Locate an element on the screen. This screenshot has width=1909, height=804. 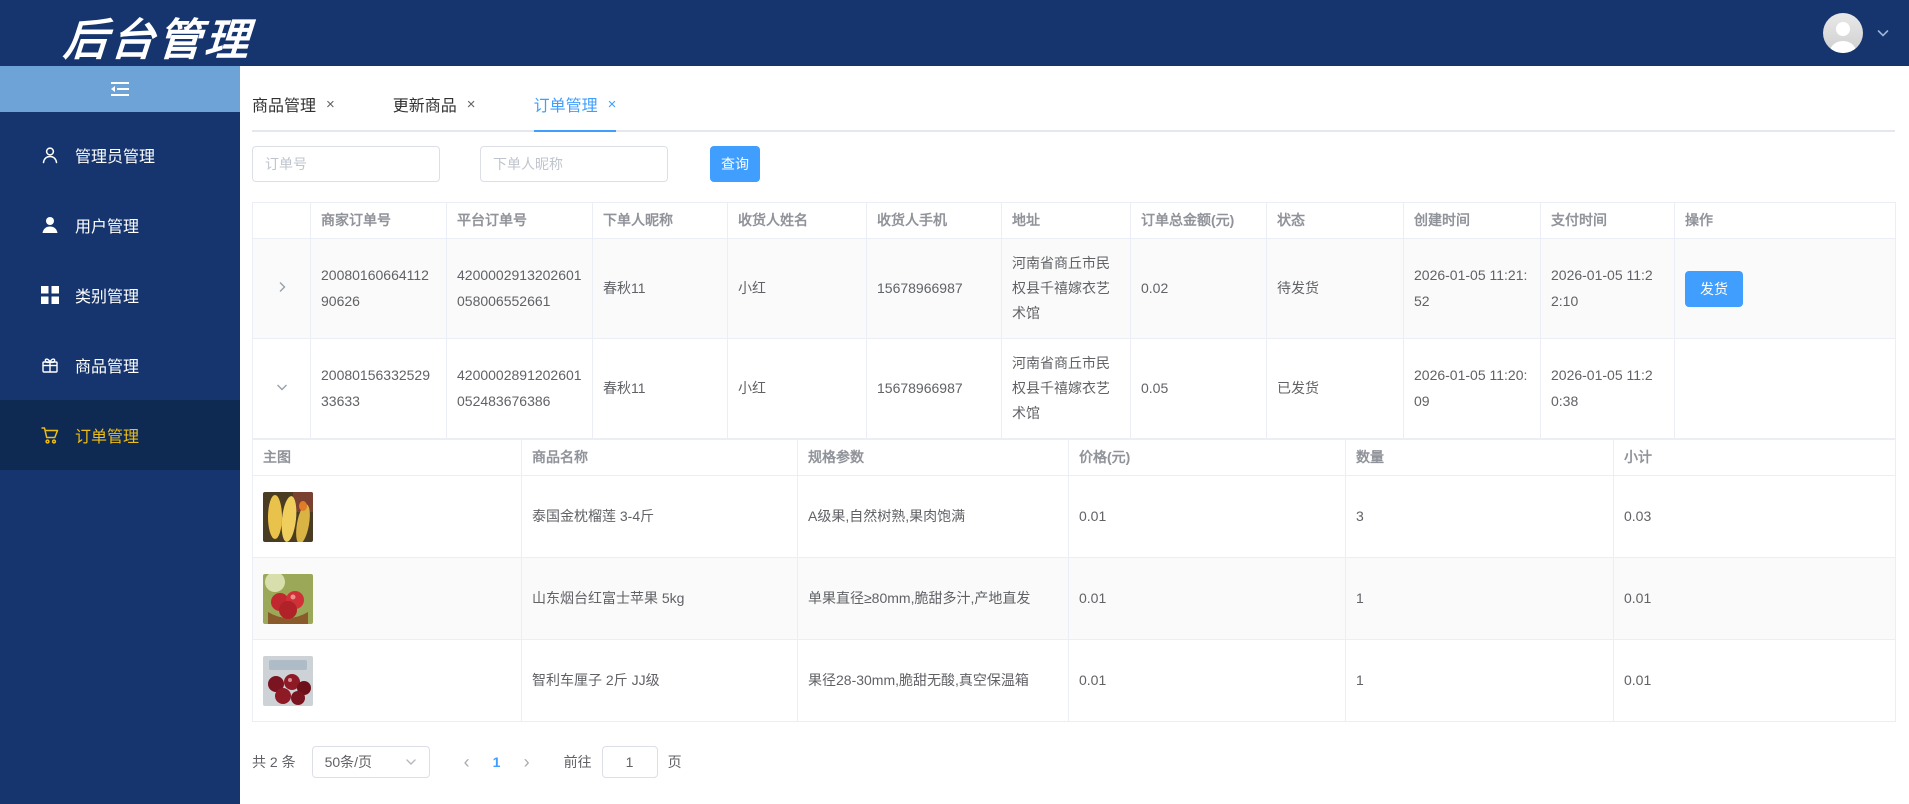
chevron-right-icon is located at coordinates (282, 286).